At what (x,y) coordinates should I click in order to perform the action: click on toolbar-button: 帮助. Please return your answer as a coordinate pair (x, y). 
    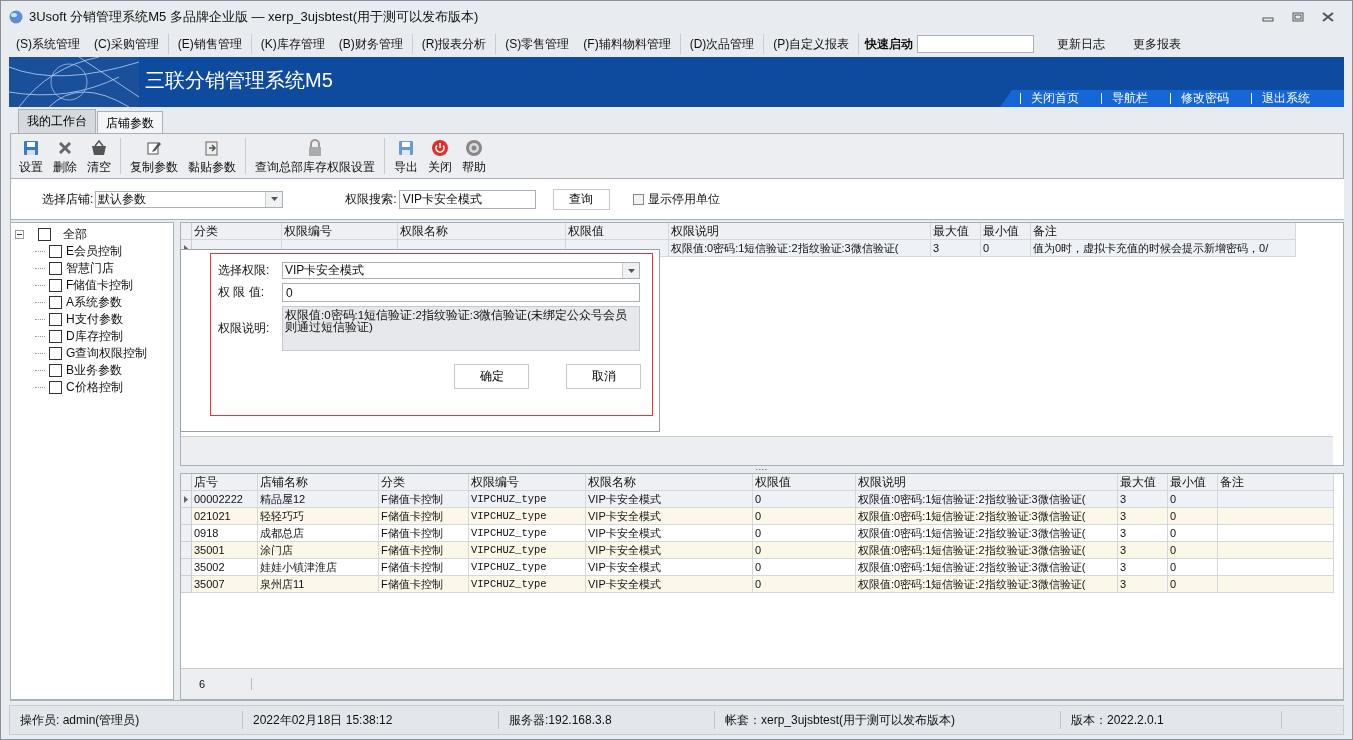
    Looking at the image, I should click on (474, 157).